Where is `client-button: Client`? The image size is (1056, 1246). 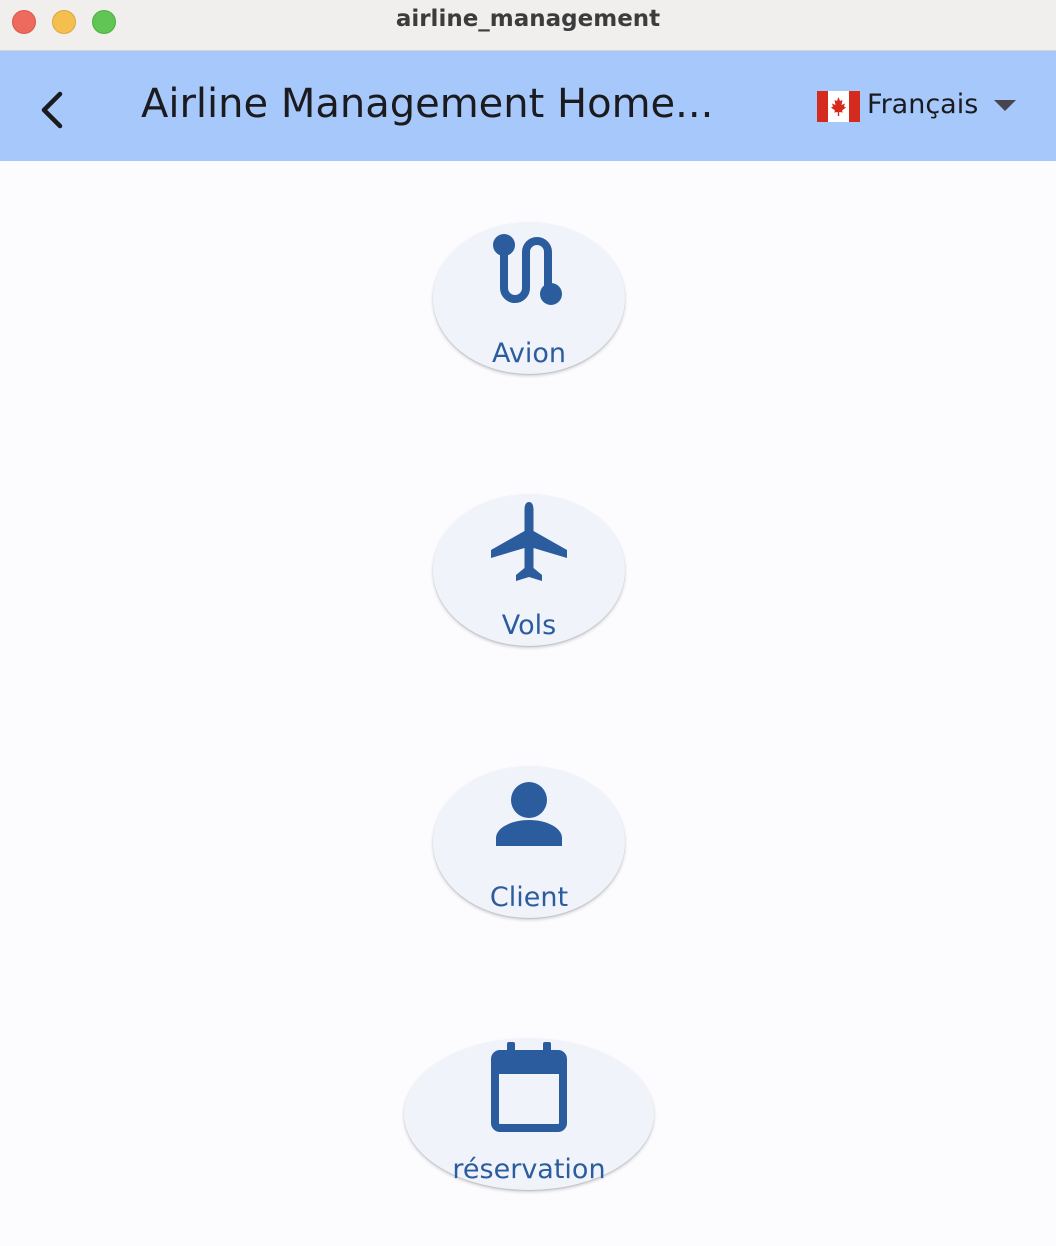
client-button: Client is located at coordinates (529, 842).